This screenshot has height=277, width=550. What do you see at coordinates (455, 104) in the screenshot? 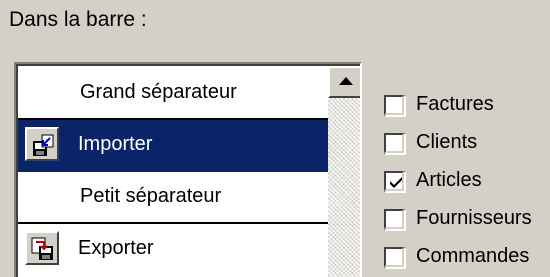
I see `checkbox-label: Factures` at bounding box center [455, 104].